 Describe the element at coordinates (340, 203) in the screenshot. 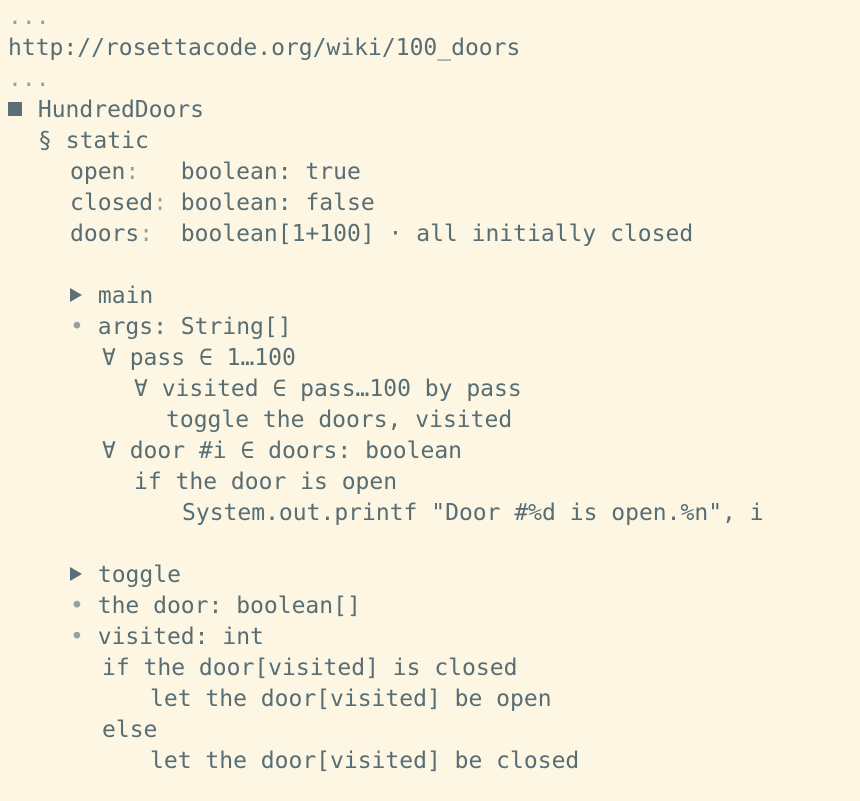

I see `field-value: false` at that location.